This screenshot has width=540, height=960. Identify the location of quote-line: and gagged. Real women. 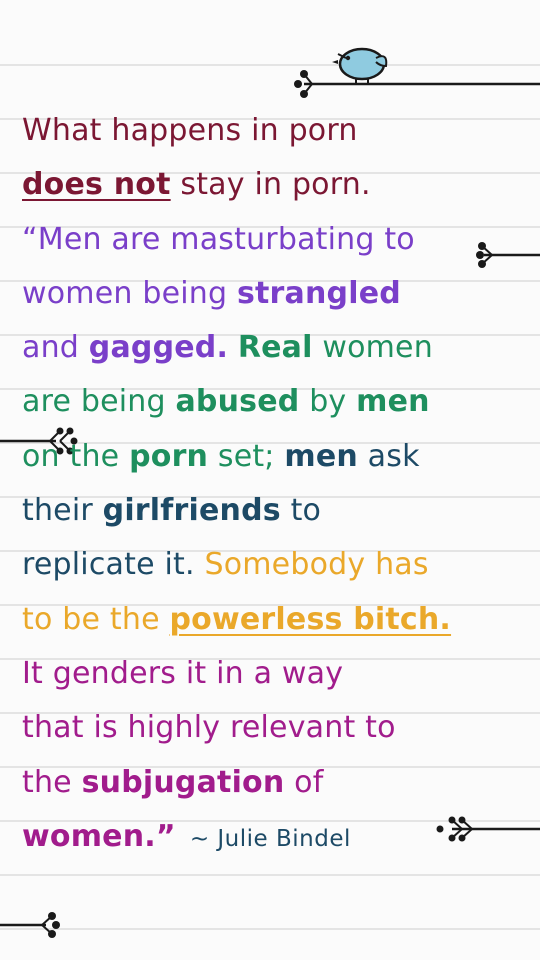
(272, 348).